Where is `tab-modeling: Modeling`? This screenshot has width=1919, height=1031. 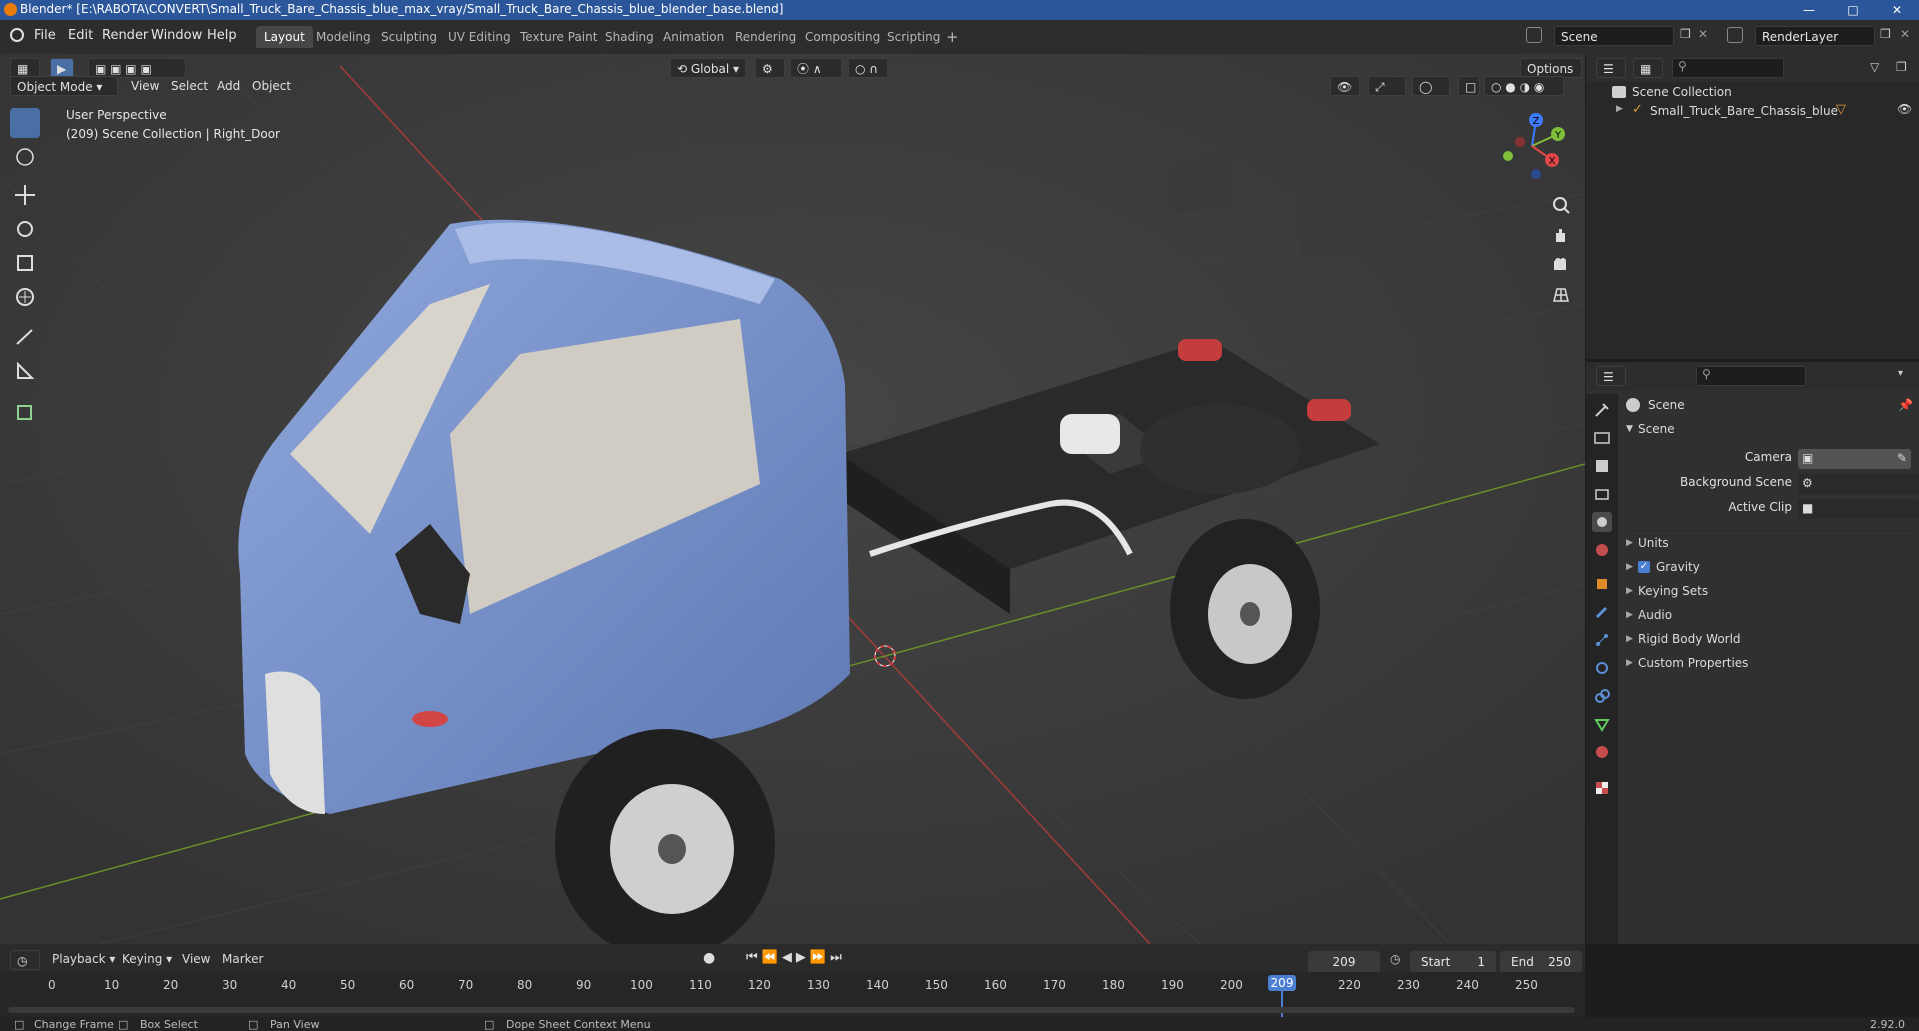 tab-modeling: Modeling is located at coordinates (343, 37).